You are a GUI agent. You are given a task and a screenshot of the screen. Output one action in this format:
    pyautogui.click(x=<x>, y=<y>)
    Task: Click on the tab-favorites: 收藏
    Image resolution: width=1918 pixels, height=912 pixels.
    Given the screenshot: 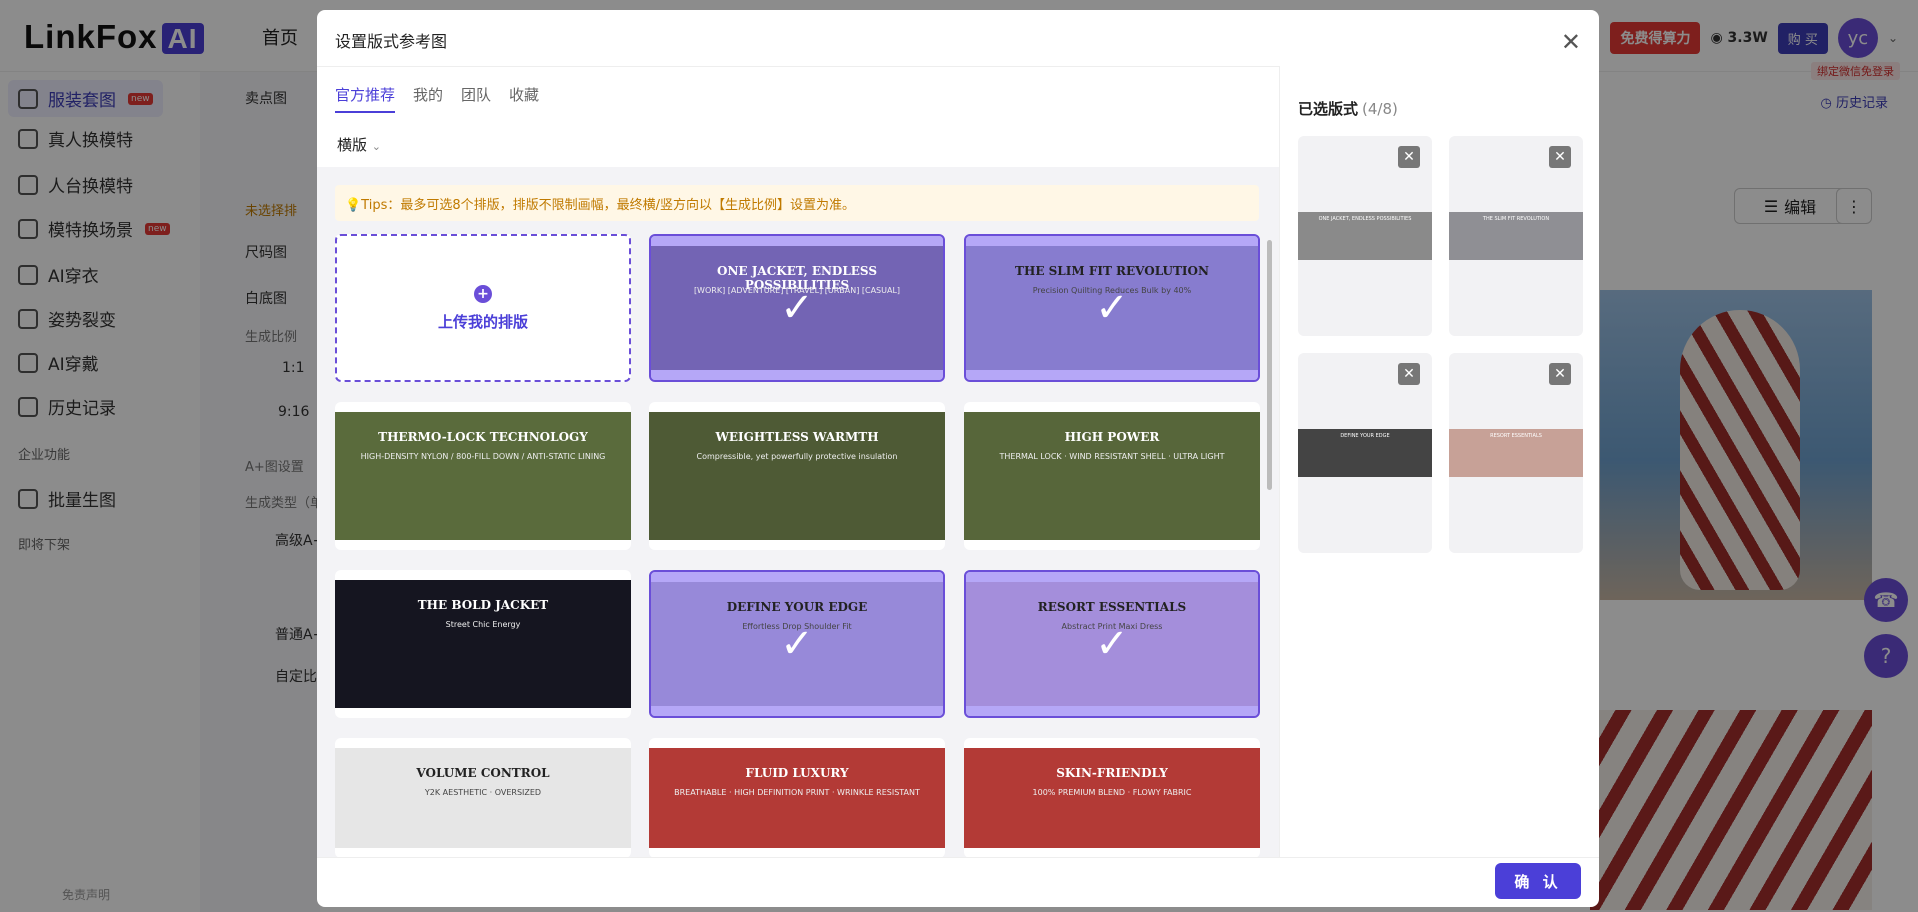 What is the action you would take?
    pyautogui.click(x=524, y=98)
    